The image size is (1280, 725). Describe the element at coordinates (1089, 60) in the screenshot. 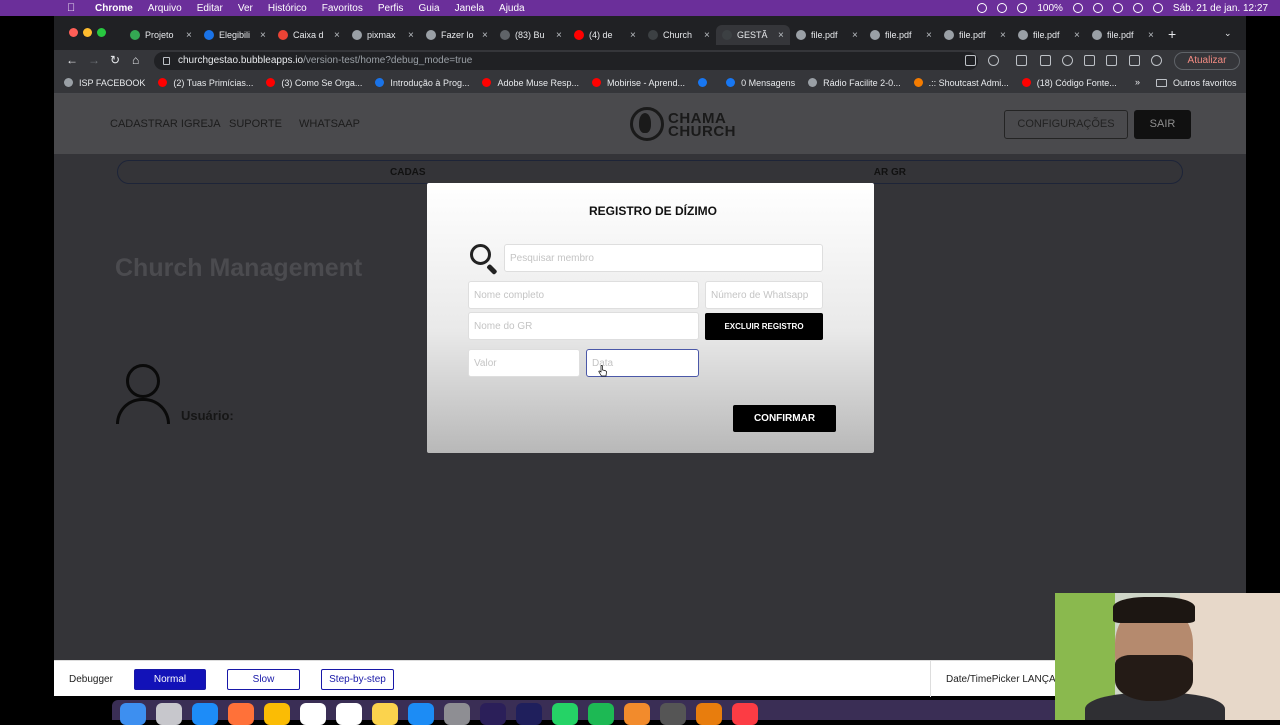

I see `puzzle-icon` at that location.